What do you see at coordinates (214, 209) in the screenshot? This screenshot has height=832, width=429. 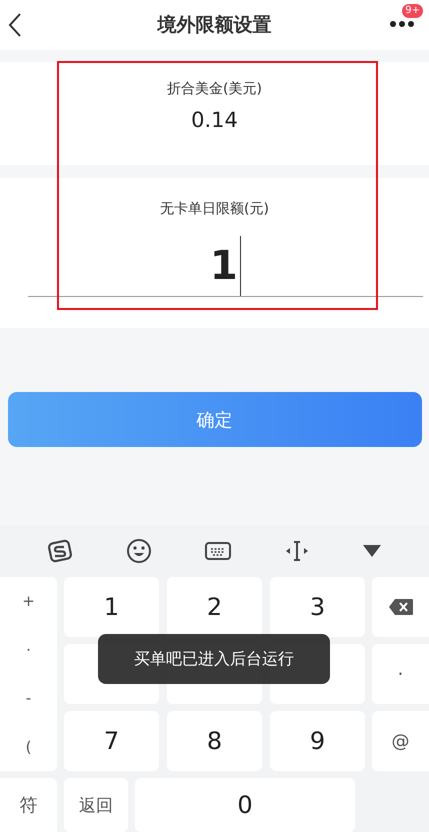 I see `field-label: 无卡单日限额(元)` at bounding box center [214, 209].